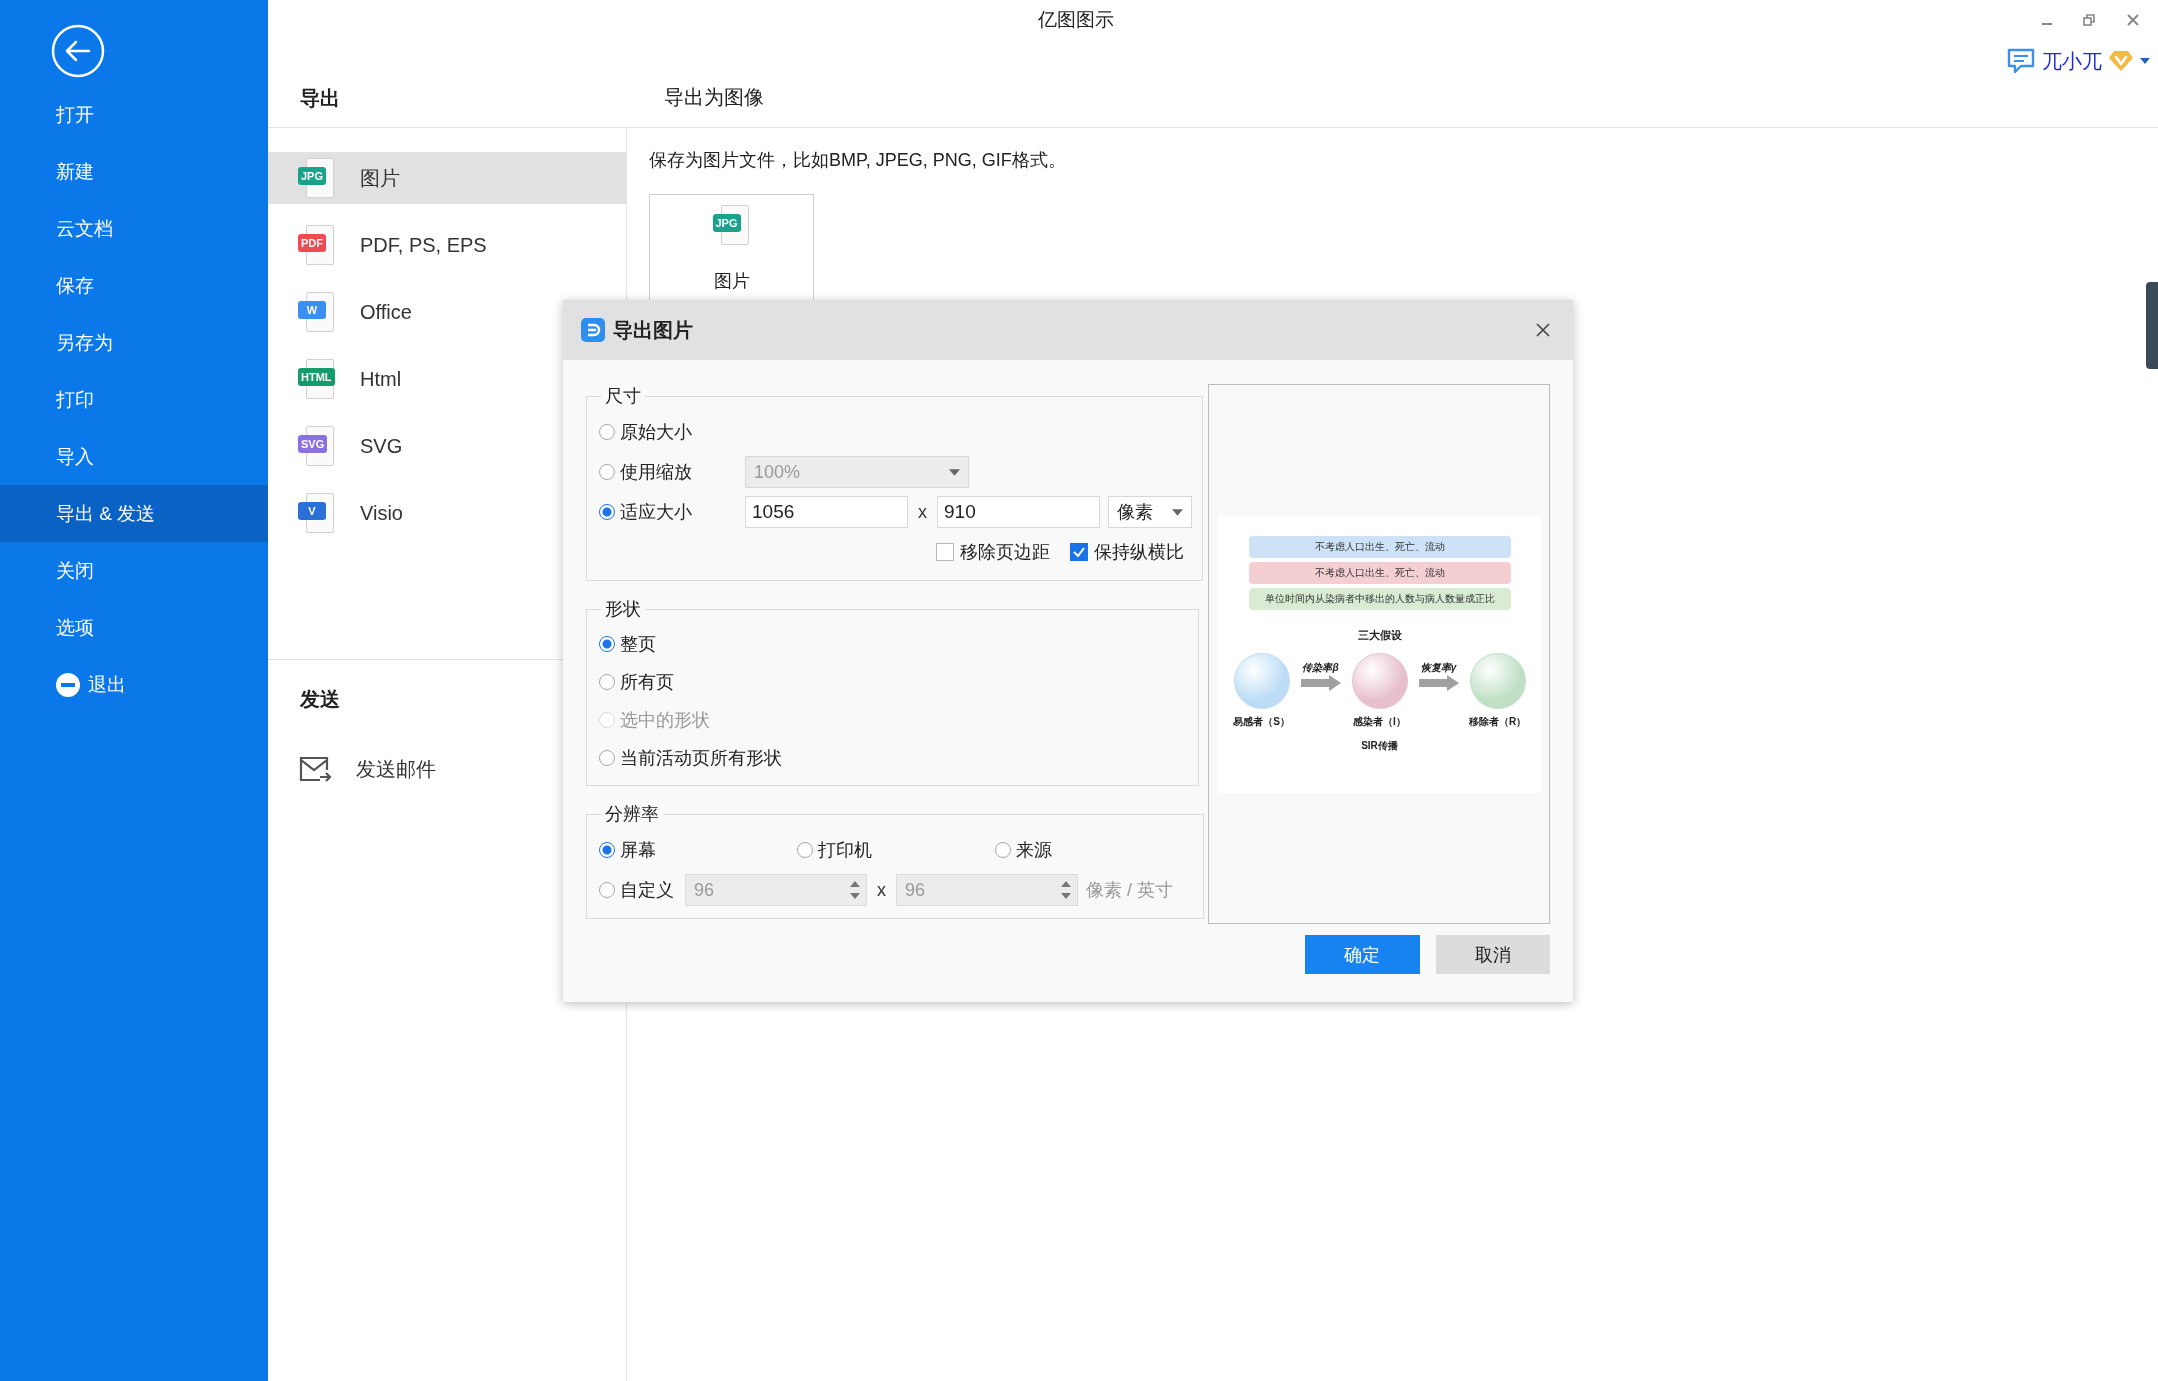 This screenshot has width=2158, height=1381. Describe the element at coordinates (647, 890) in the screenshot. I see `option-label: 自定义` at that location.